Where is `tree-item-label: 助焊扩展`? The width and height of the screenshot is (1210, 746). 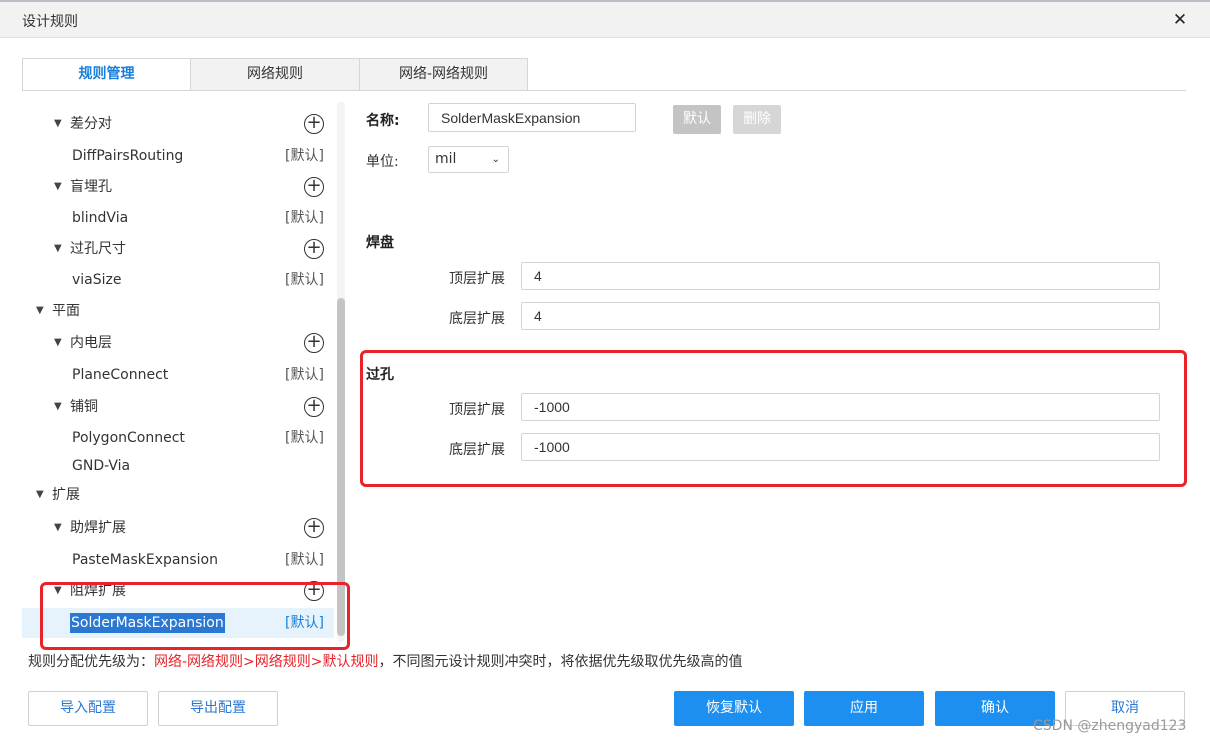
tree-item-label: 助焊扩展 is located at coordinates (98, 528).